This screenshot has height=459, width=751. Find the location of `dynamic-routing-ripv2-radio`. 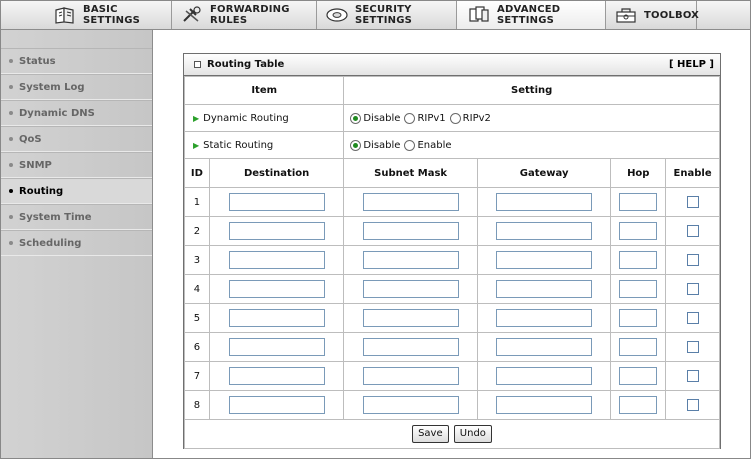

dynamic-routing-ripv2-radio is located at coordinates (455, 118).